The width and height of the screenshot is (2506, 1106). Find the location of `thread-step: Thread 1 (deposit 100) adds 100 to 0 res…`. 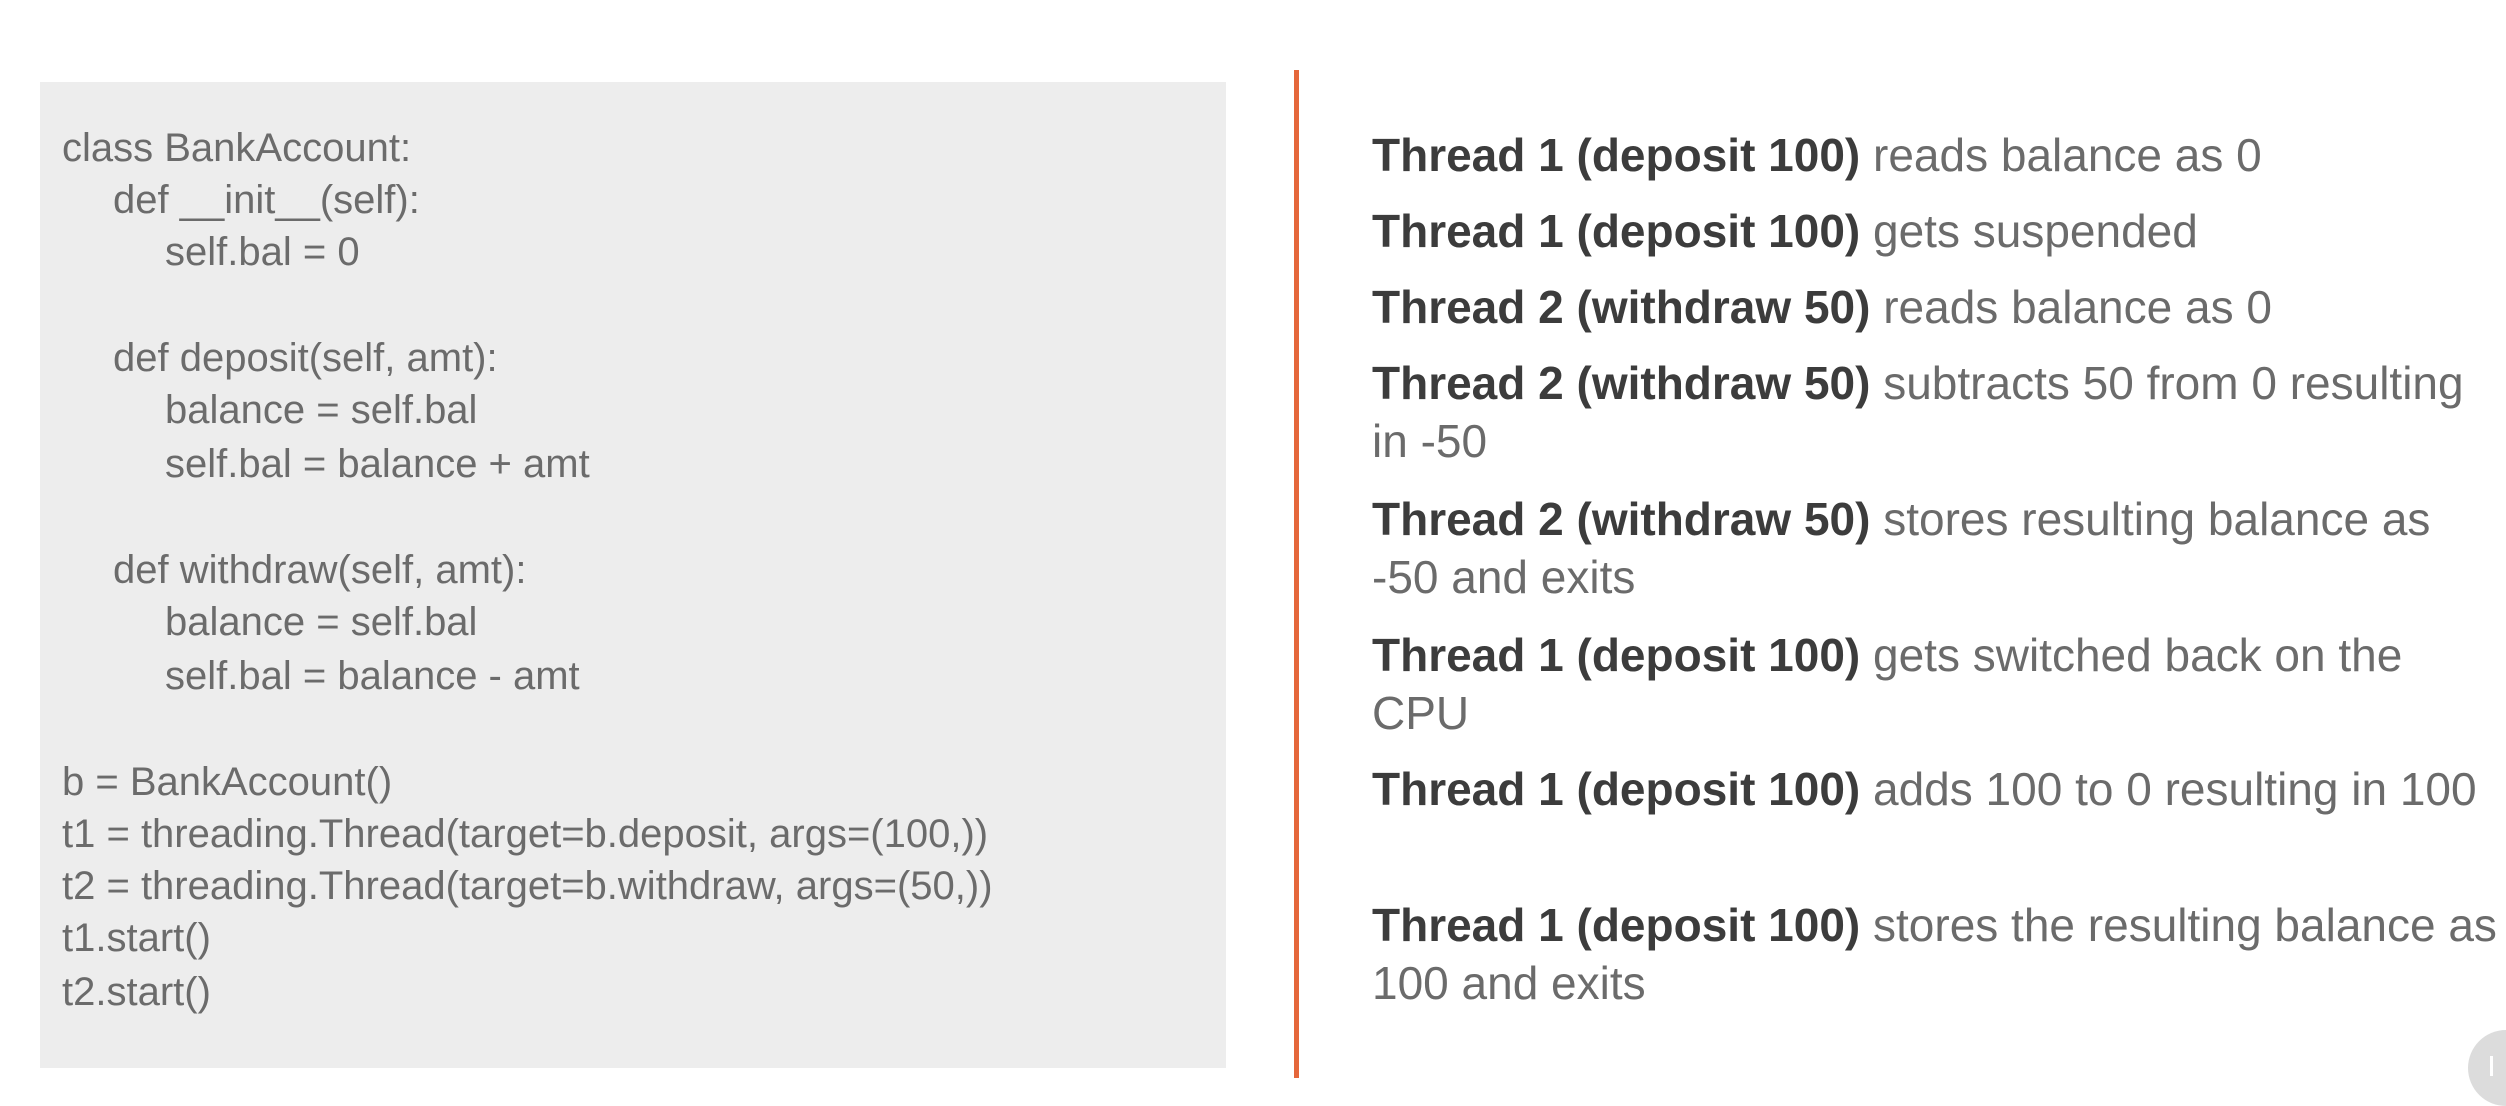

thread-step: Thread 1 (deposit 100) adds 100 to 0 res… is located at coordinates (1939, 789).